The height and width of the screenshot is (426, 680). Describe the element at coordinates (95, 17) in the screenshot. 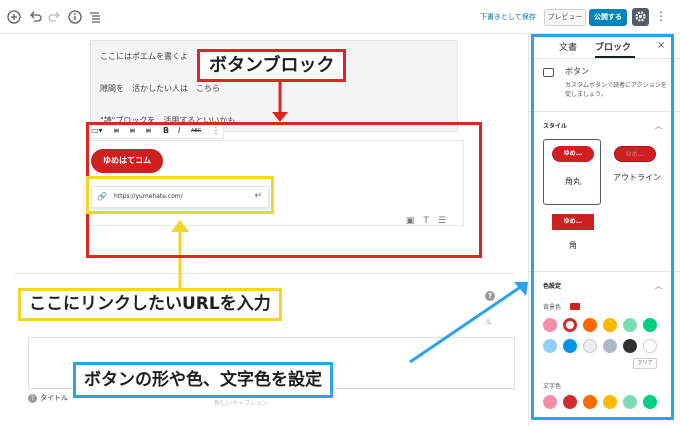

I see `block-navigation-icon` at that location.